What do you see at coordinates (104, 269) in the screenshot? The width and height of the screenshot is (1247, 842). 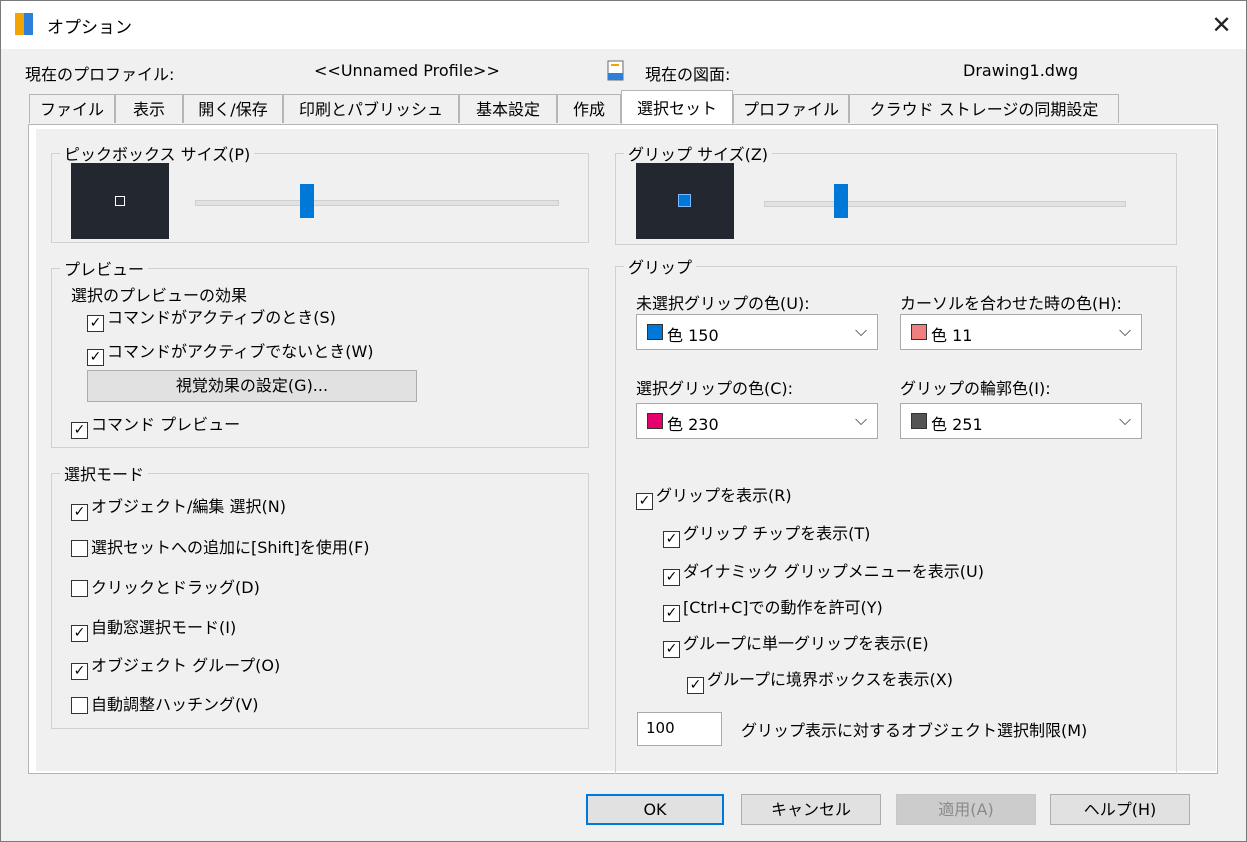 I see `preview-legend: プレビュー` at bounding box center [104, 269].